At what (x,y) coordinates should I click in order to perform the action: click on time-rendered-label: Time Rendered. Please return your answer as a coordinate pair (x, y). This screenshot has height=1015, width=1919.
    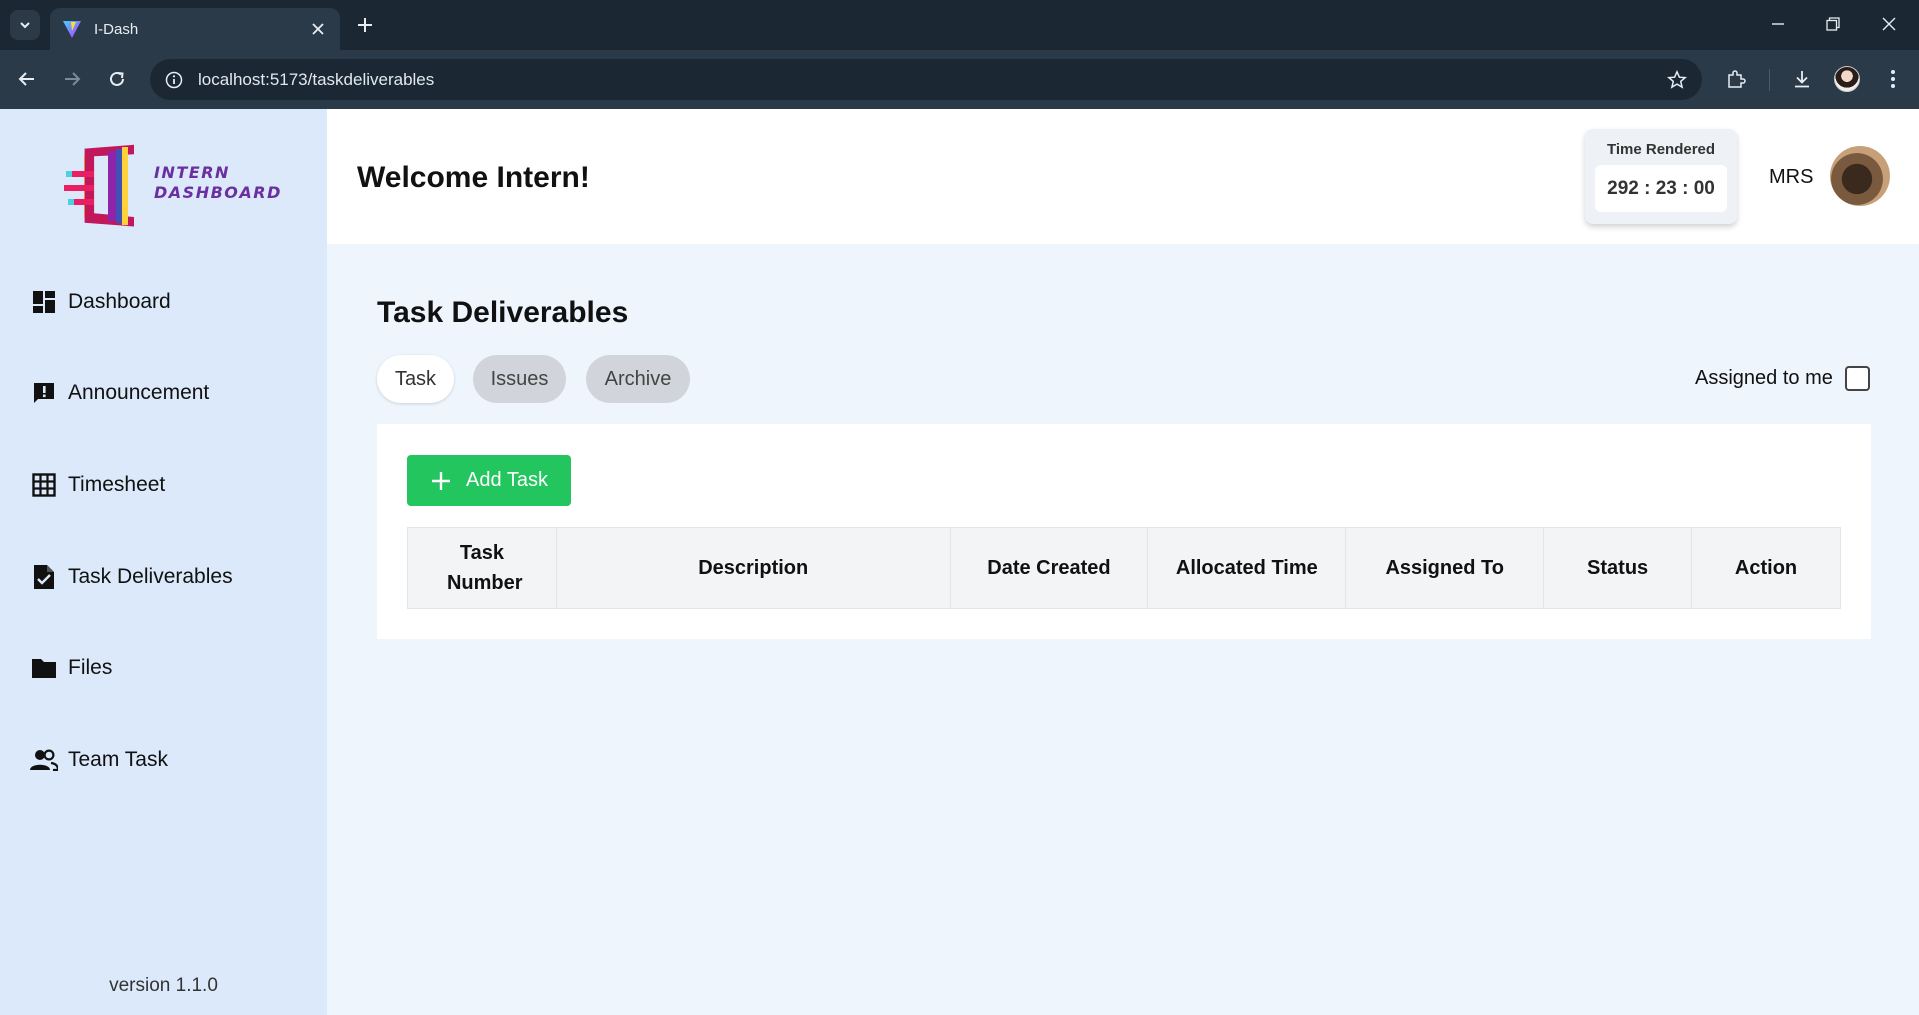
    Looking at the image, I should click on (1661, 149).